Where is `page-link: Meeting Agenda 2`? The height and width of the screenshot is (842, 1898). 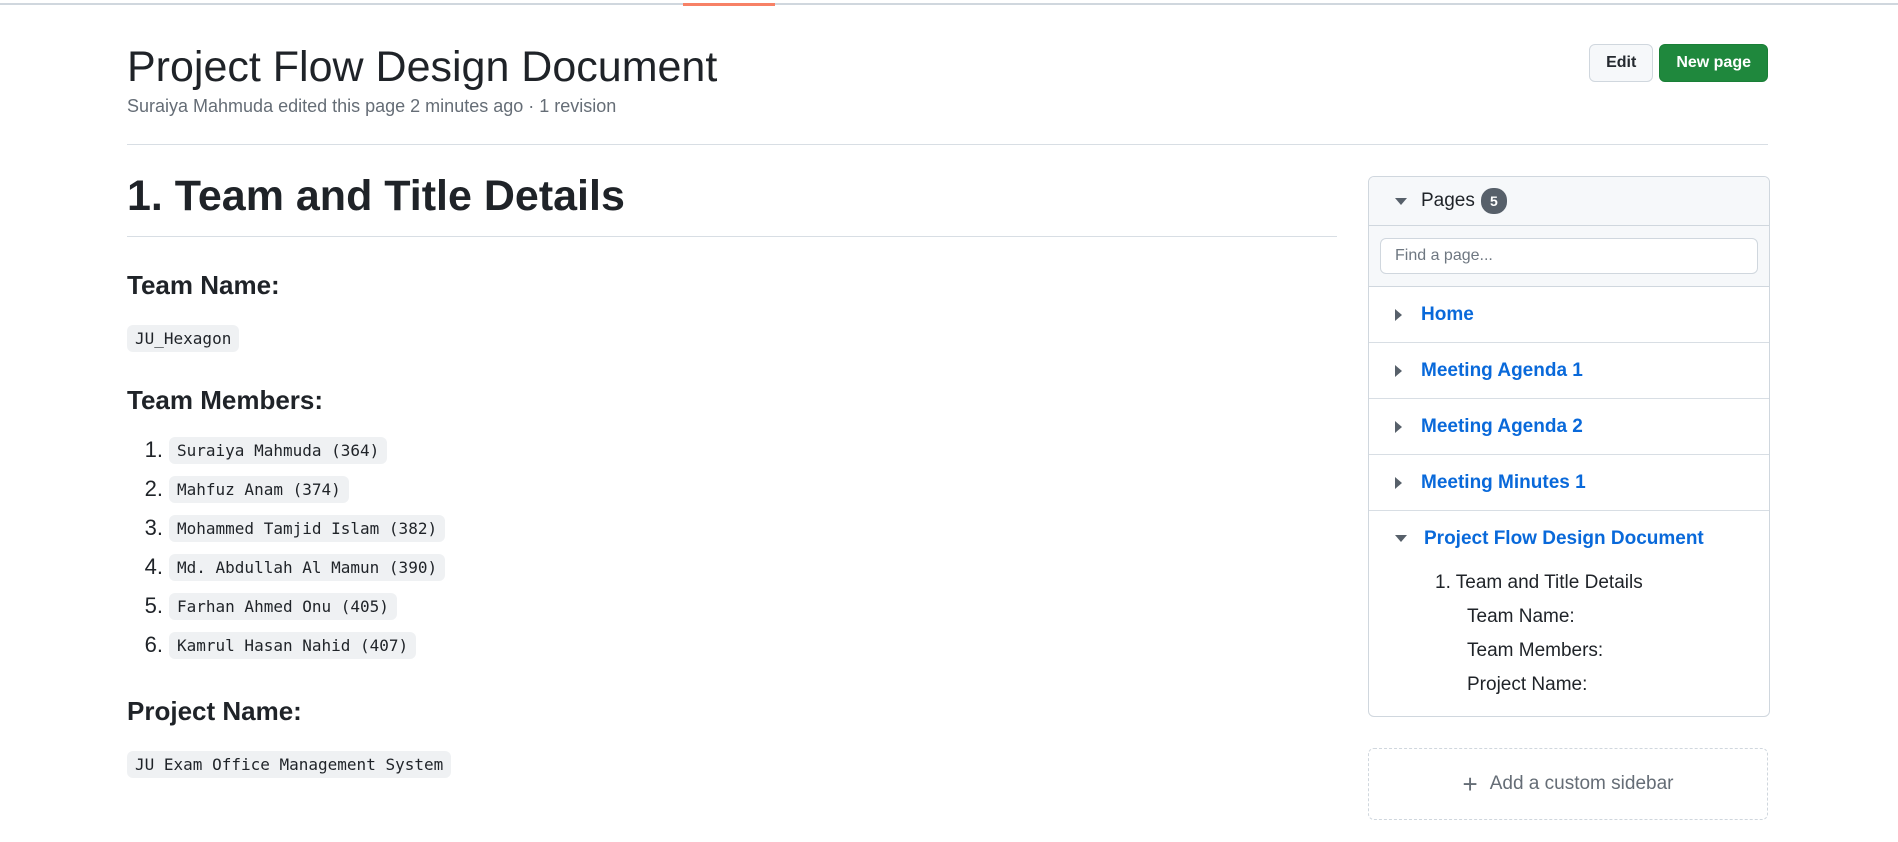 page-link: Meeting Agenda 2 is located at coordinates (1502, 427).